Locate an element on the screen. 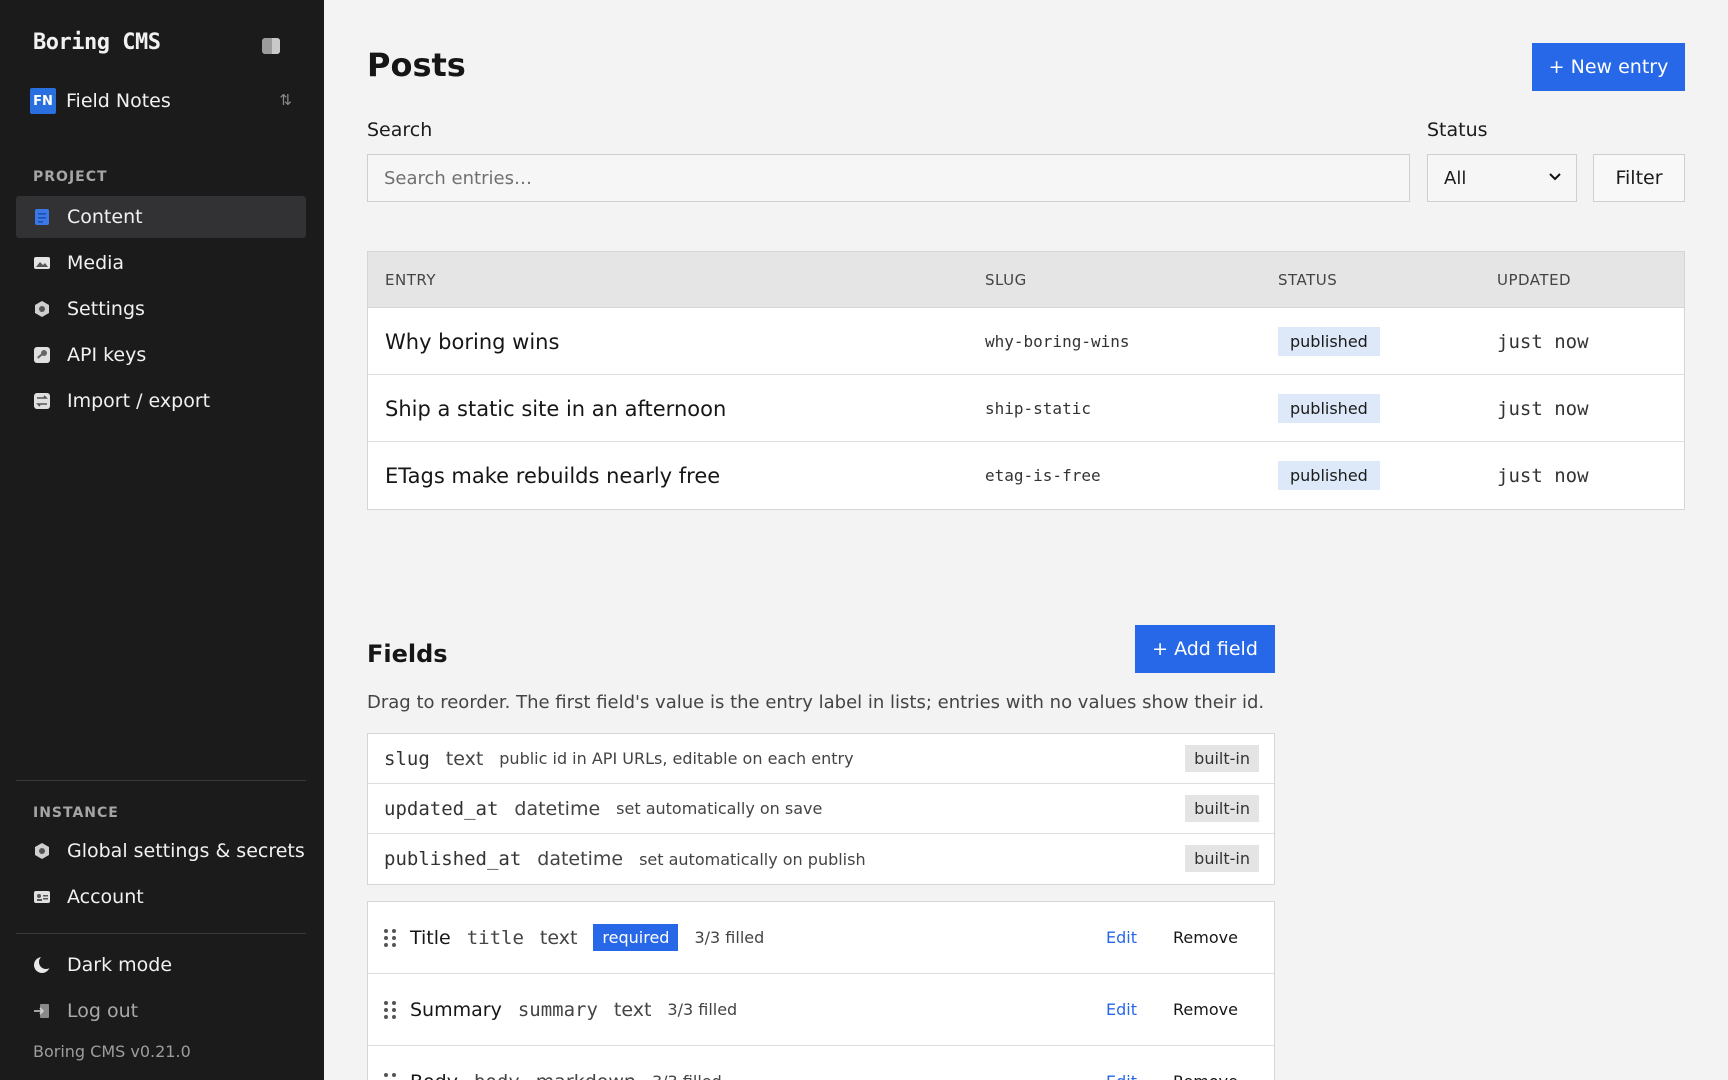  field-key: slug is located at coordinates (407, 758).